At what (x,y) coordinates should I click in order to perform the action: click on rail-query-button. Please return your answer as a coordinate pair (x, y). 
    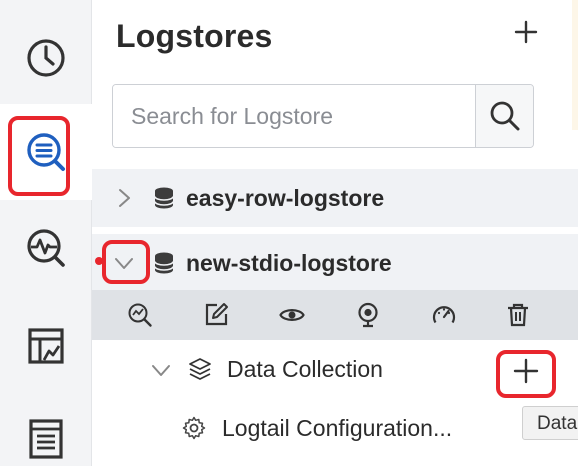
    Looking at the image, I should click on (46, 152).